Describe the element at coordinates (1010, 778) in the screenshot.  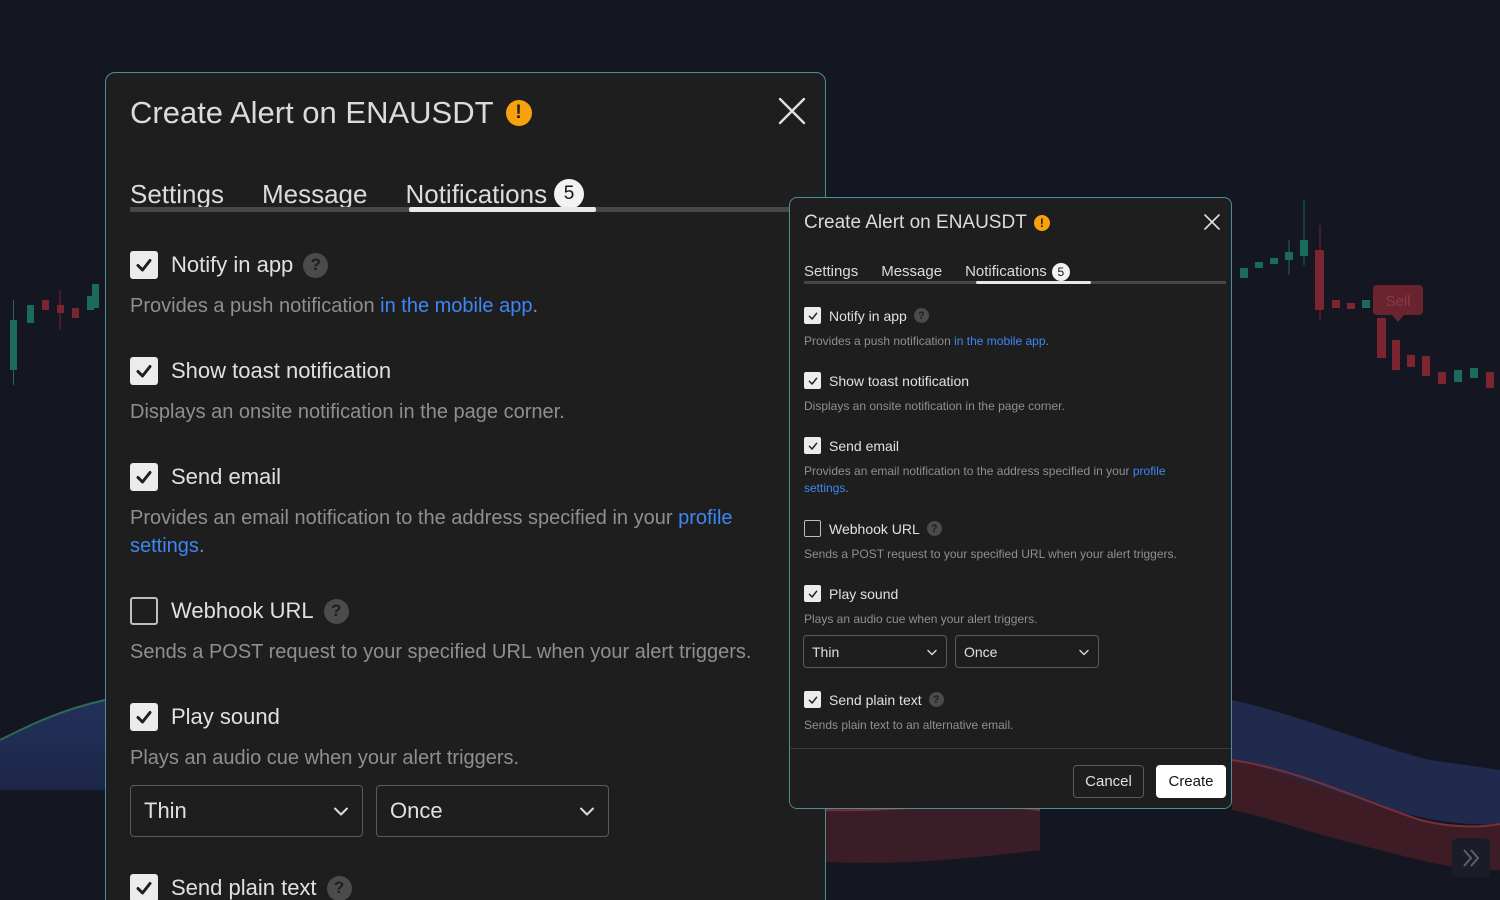
I see `dialog-footer: Cancel Create` at that location.